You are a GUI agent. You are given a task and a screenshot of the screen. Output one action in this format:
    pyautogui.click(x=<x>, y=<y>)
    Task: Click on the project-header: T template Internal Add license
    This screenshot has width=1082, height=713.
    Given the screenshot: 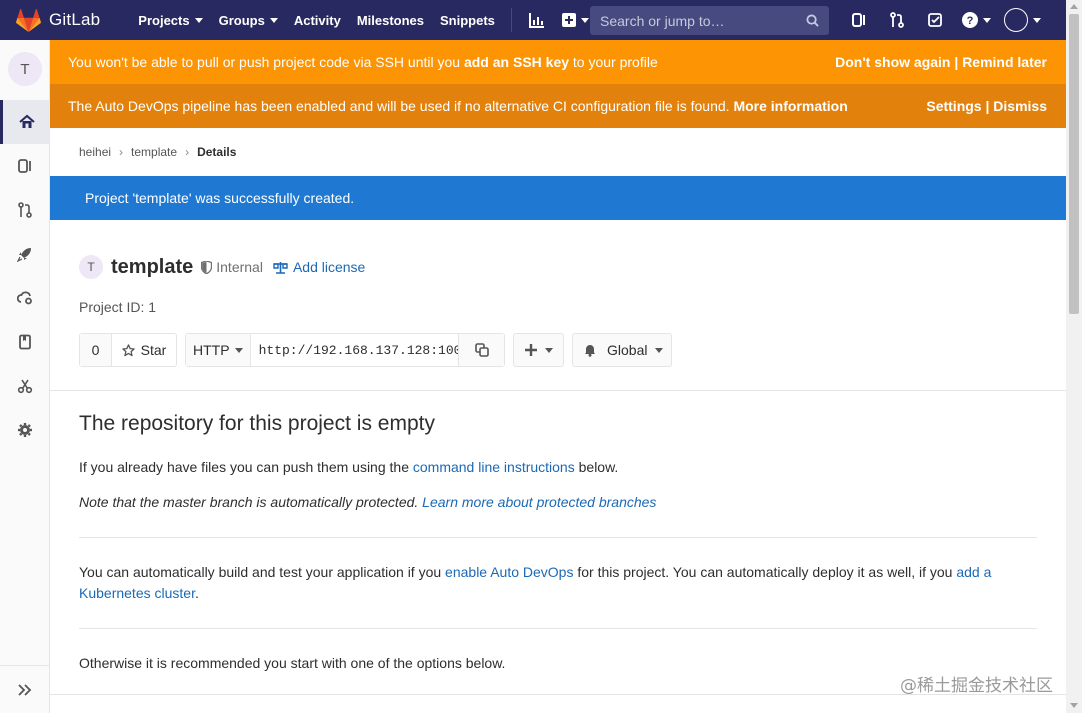 What is the action you would take?
    pyautogui.click(x=222, y=267)
    